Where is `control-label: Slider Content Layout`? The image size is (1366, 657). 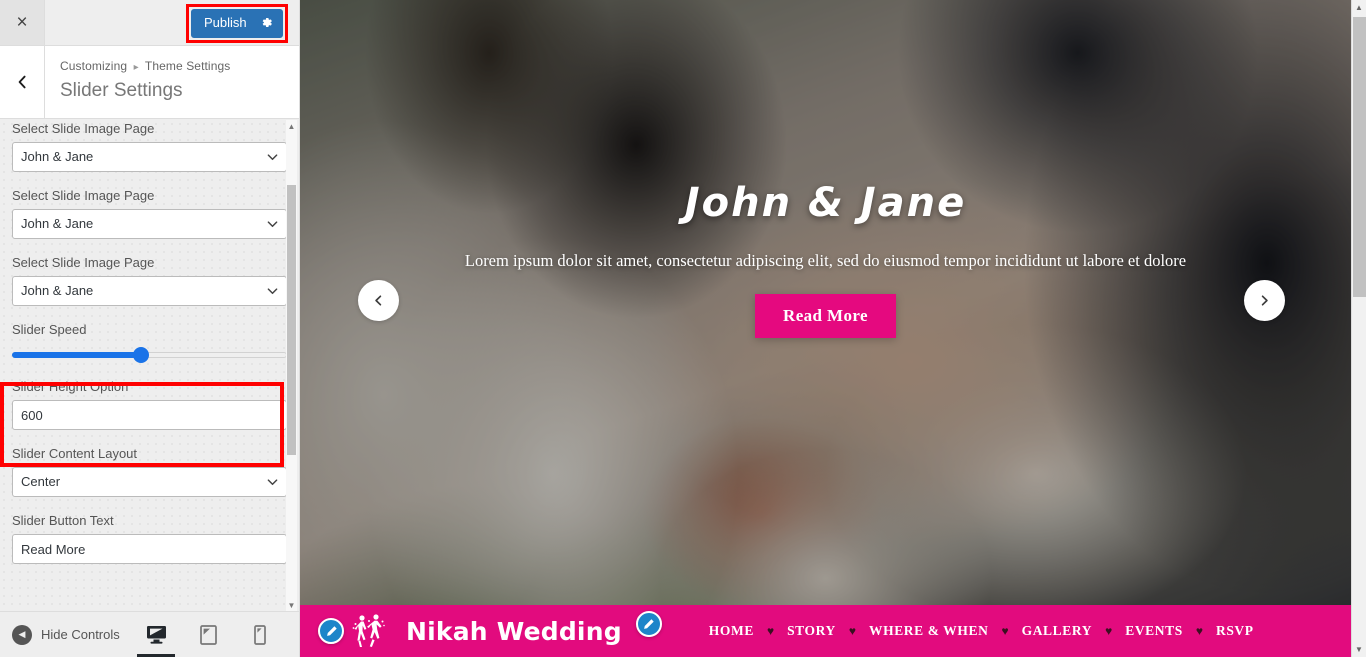 control-label: Slider Content Layout is located at coordinates (75, 453).